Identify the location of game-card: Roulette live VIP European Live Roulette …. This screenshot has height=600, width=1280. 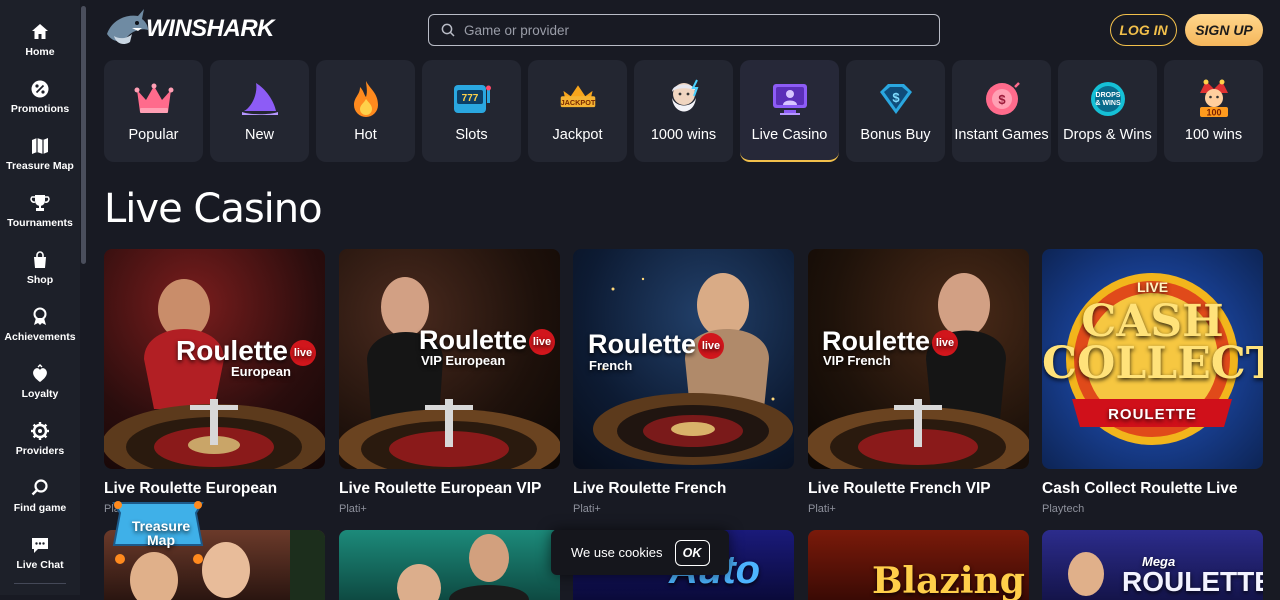
(449, 382).